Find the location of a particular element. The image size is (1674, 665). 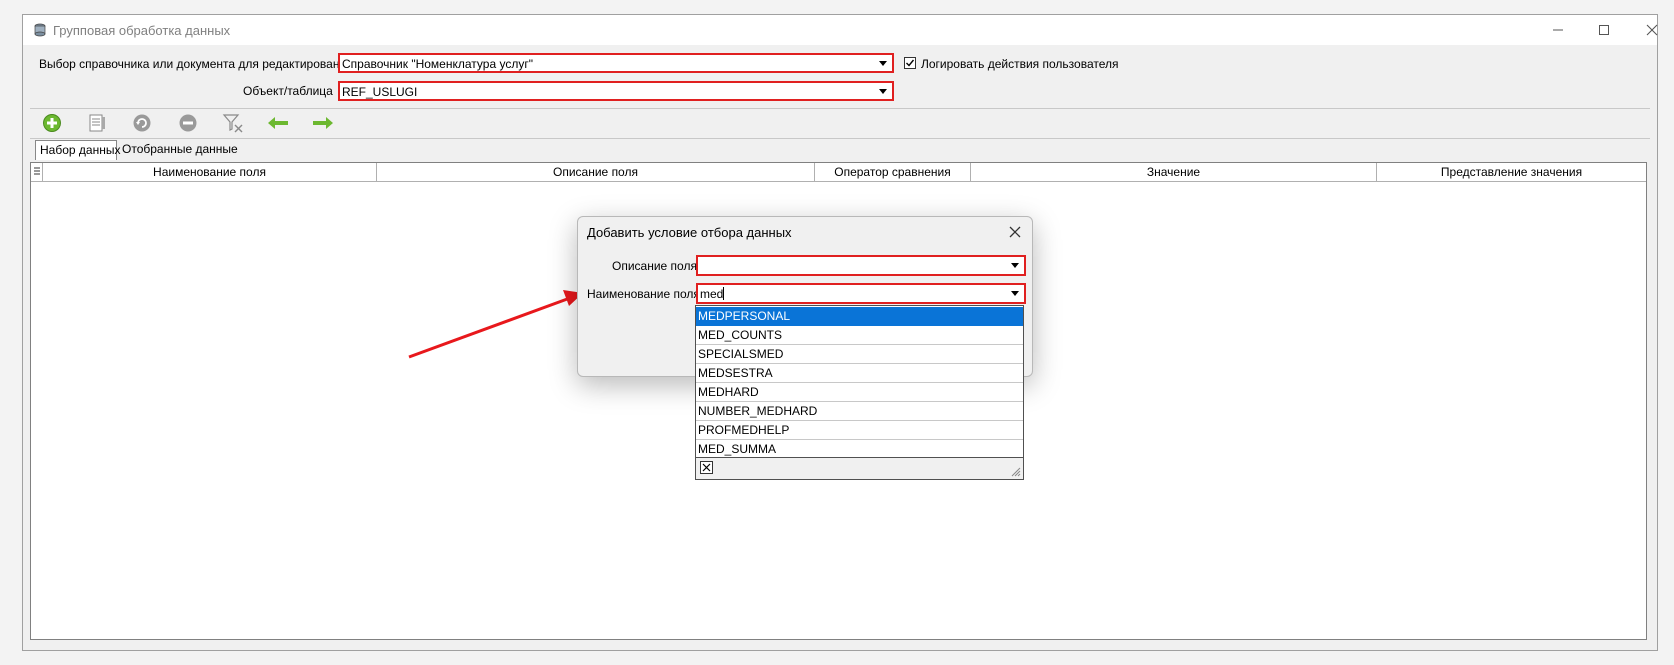

name-value: med is located at coordinates (712, 294).